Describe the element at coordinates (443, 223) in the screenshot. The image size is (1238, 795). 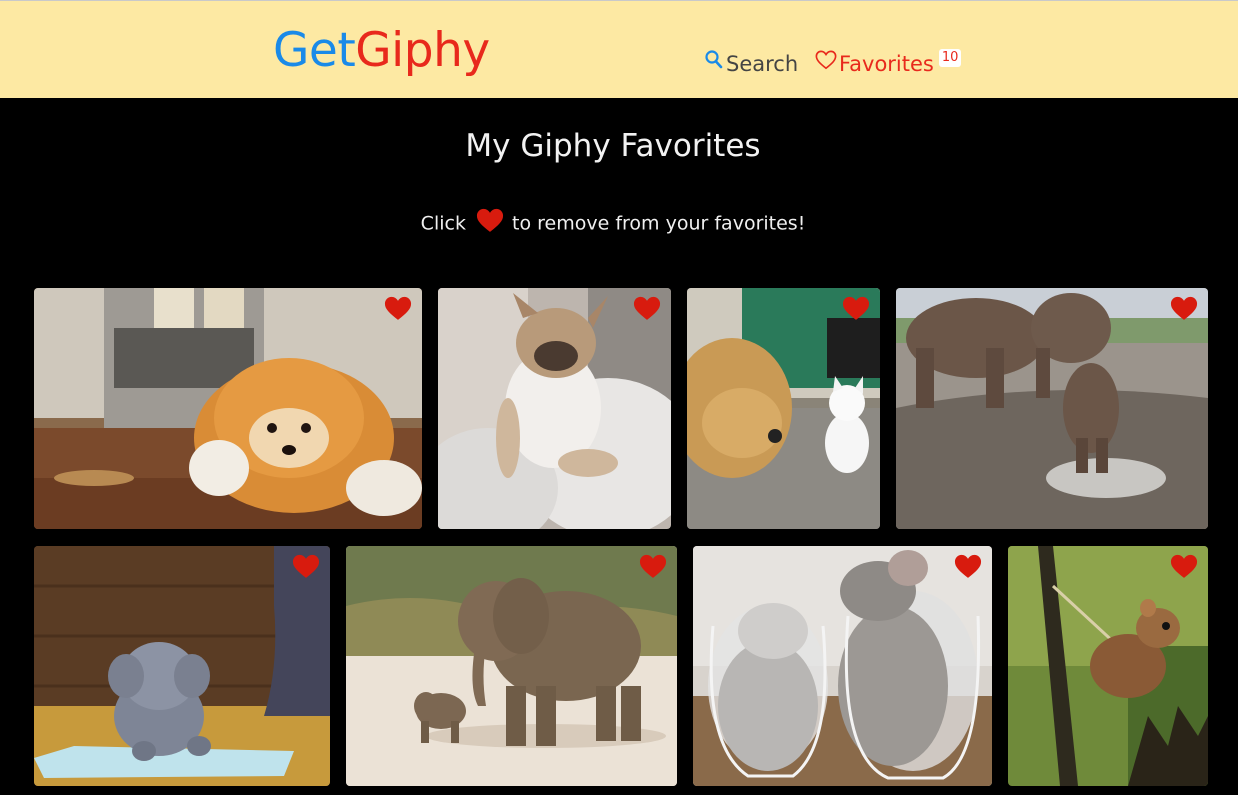
I see `hint-prefix: Click` at that location.